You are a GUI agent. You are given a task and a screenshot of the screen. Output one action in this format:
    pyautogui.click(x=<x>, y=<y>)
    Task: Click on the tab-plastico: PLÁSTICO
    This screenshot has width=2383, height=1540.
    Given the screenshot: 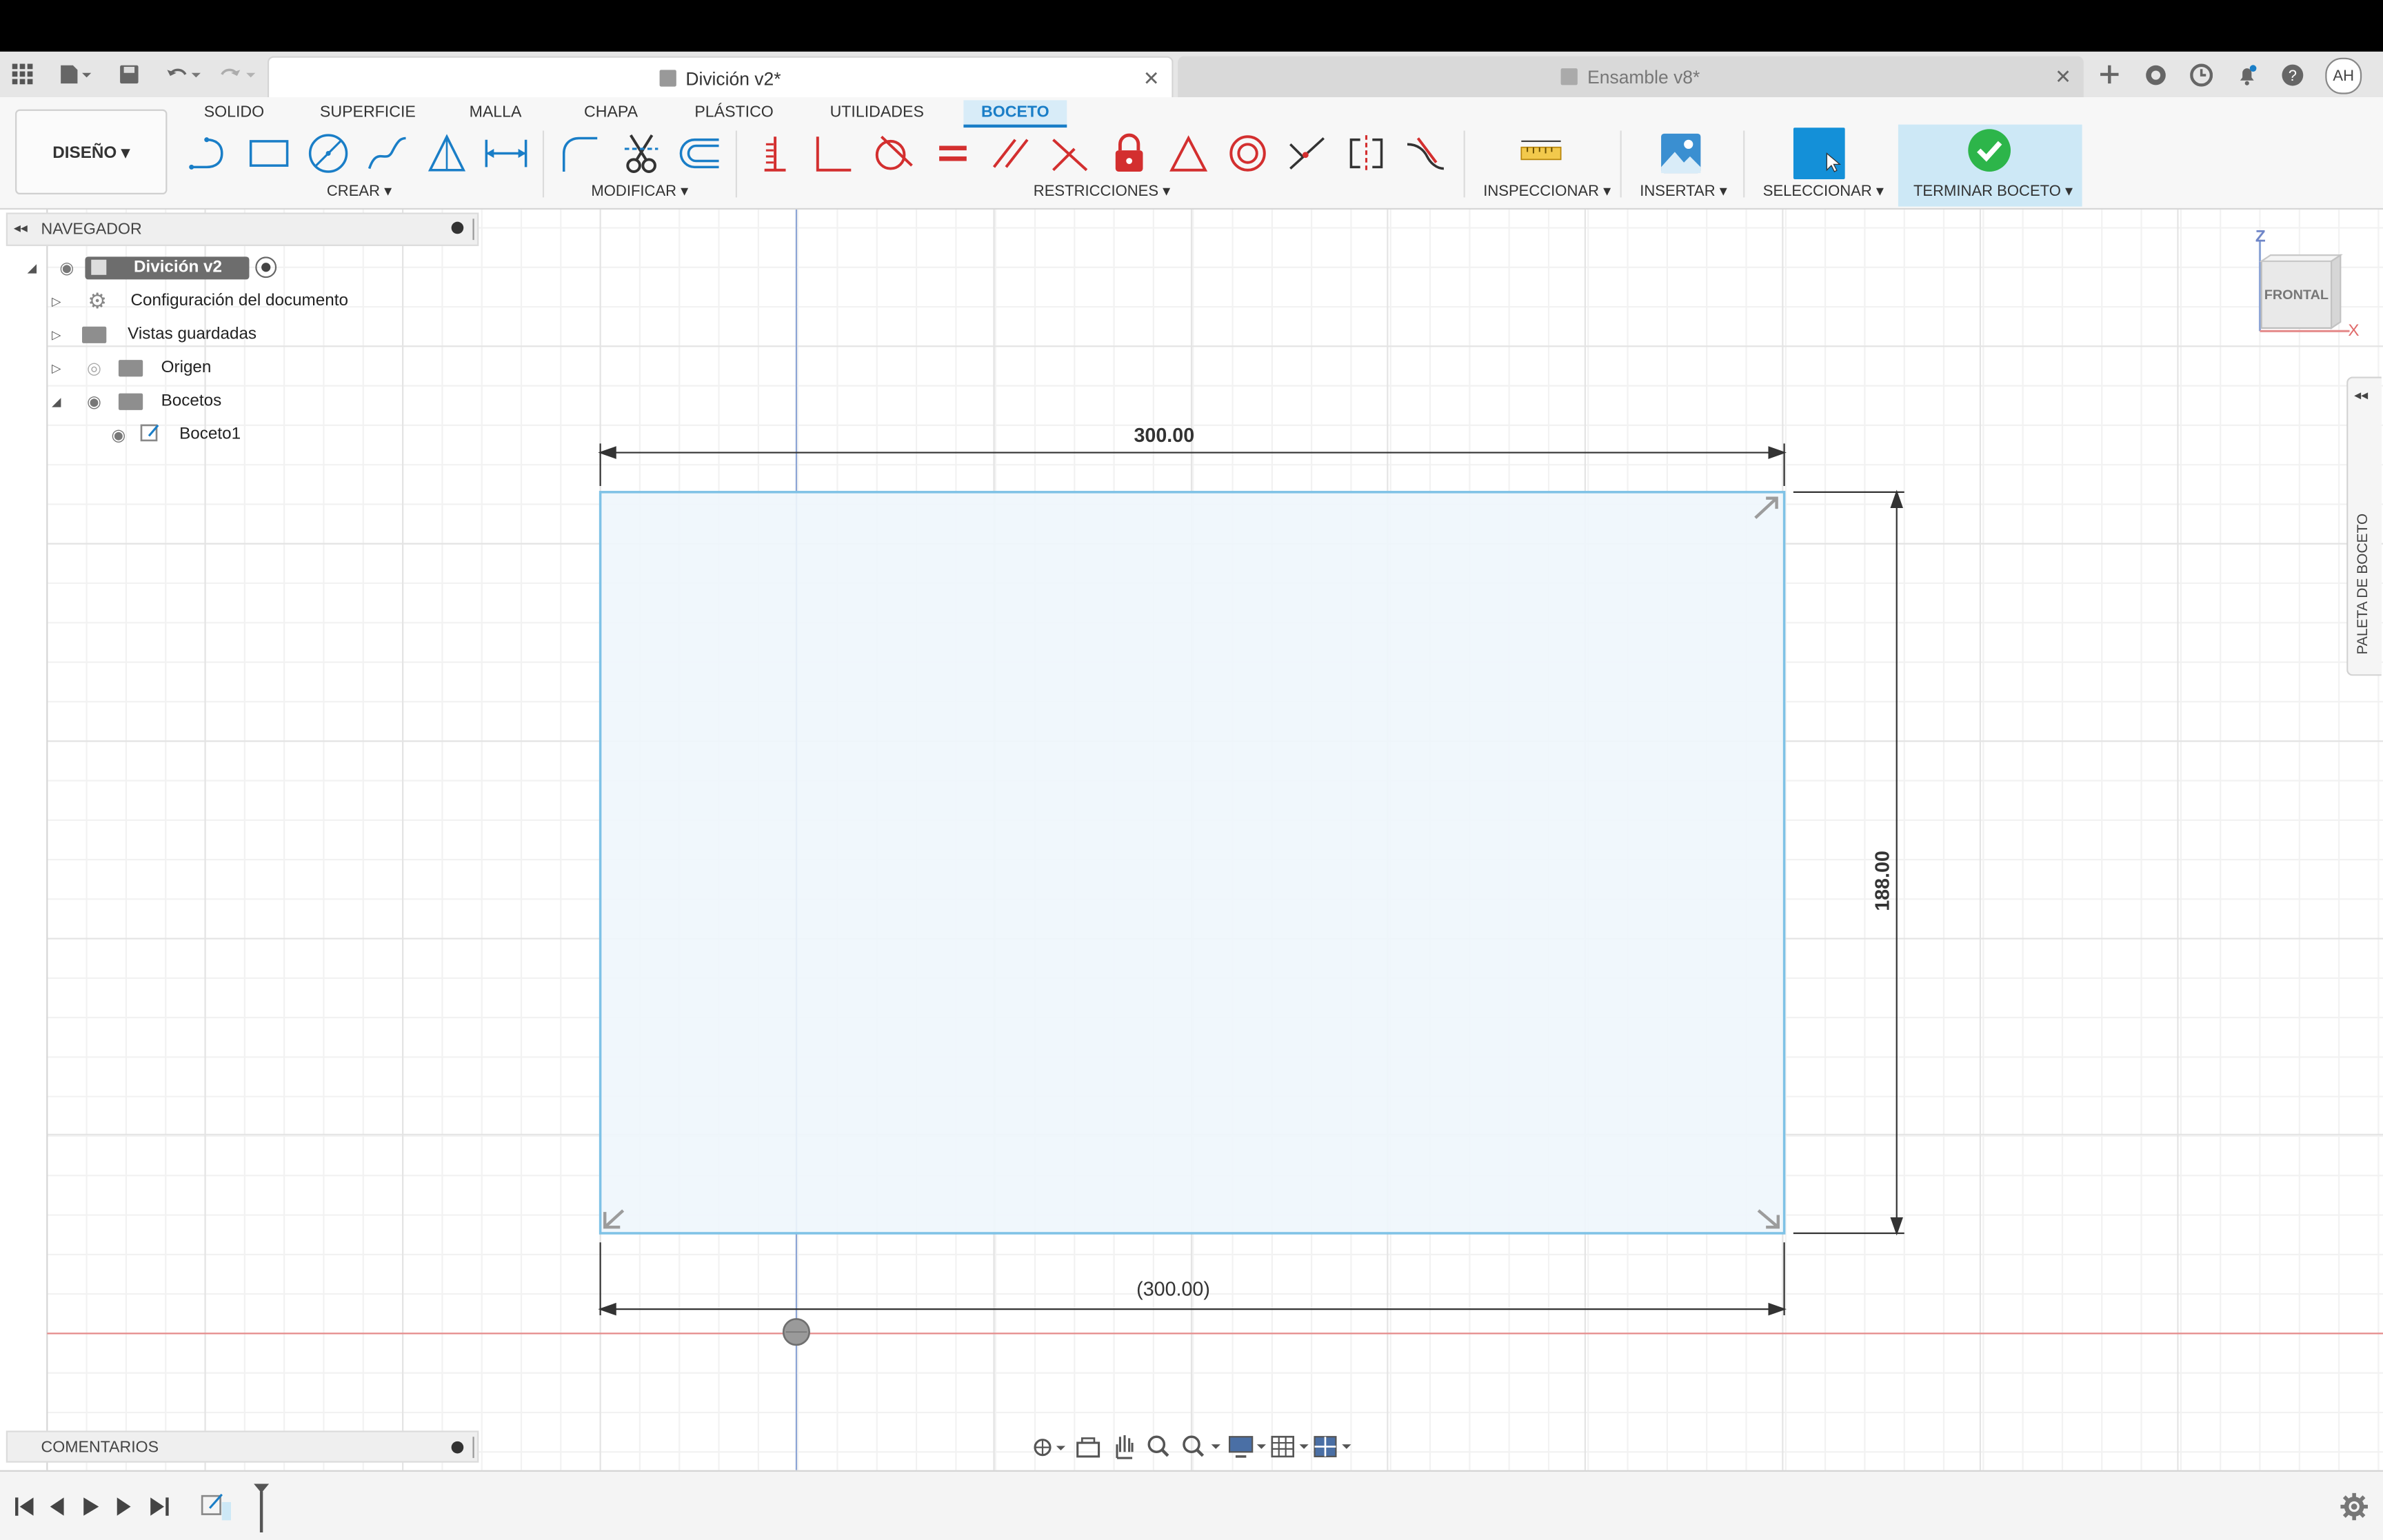 What is the action you would take?
    pyautogui.click(x=734, y=112)
    